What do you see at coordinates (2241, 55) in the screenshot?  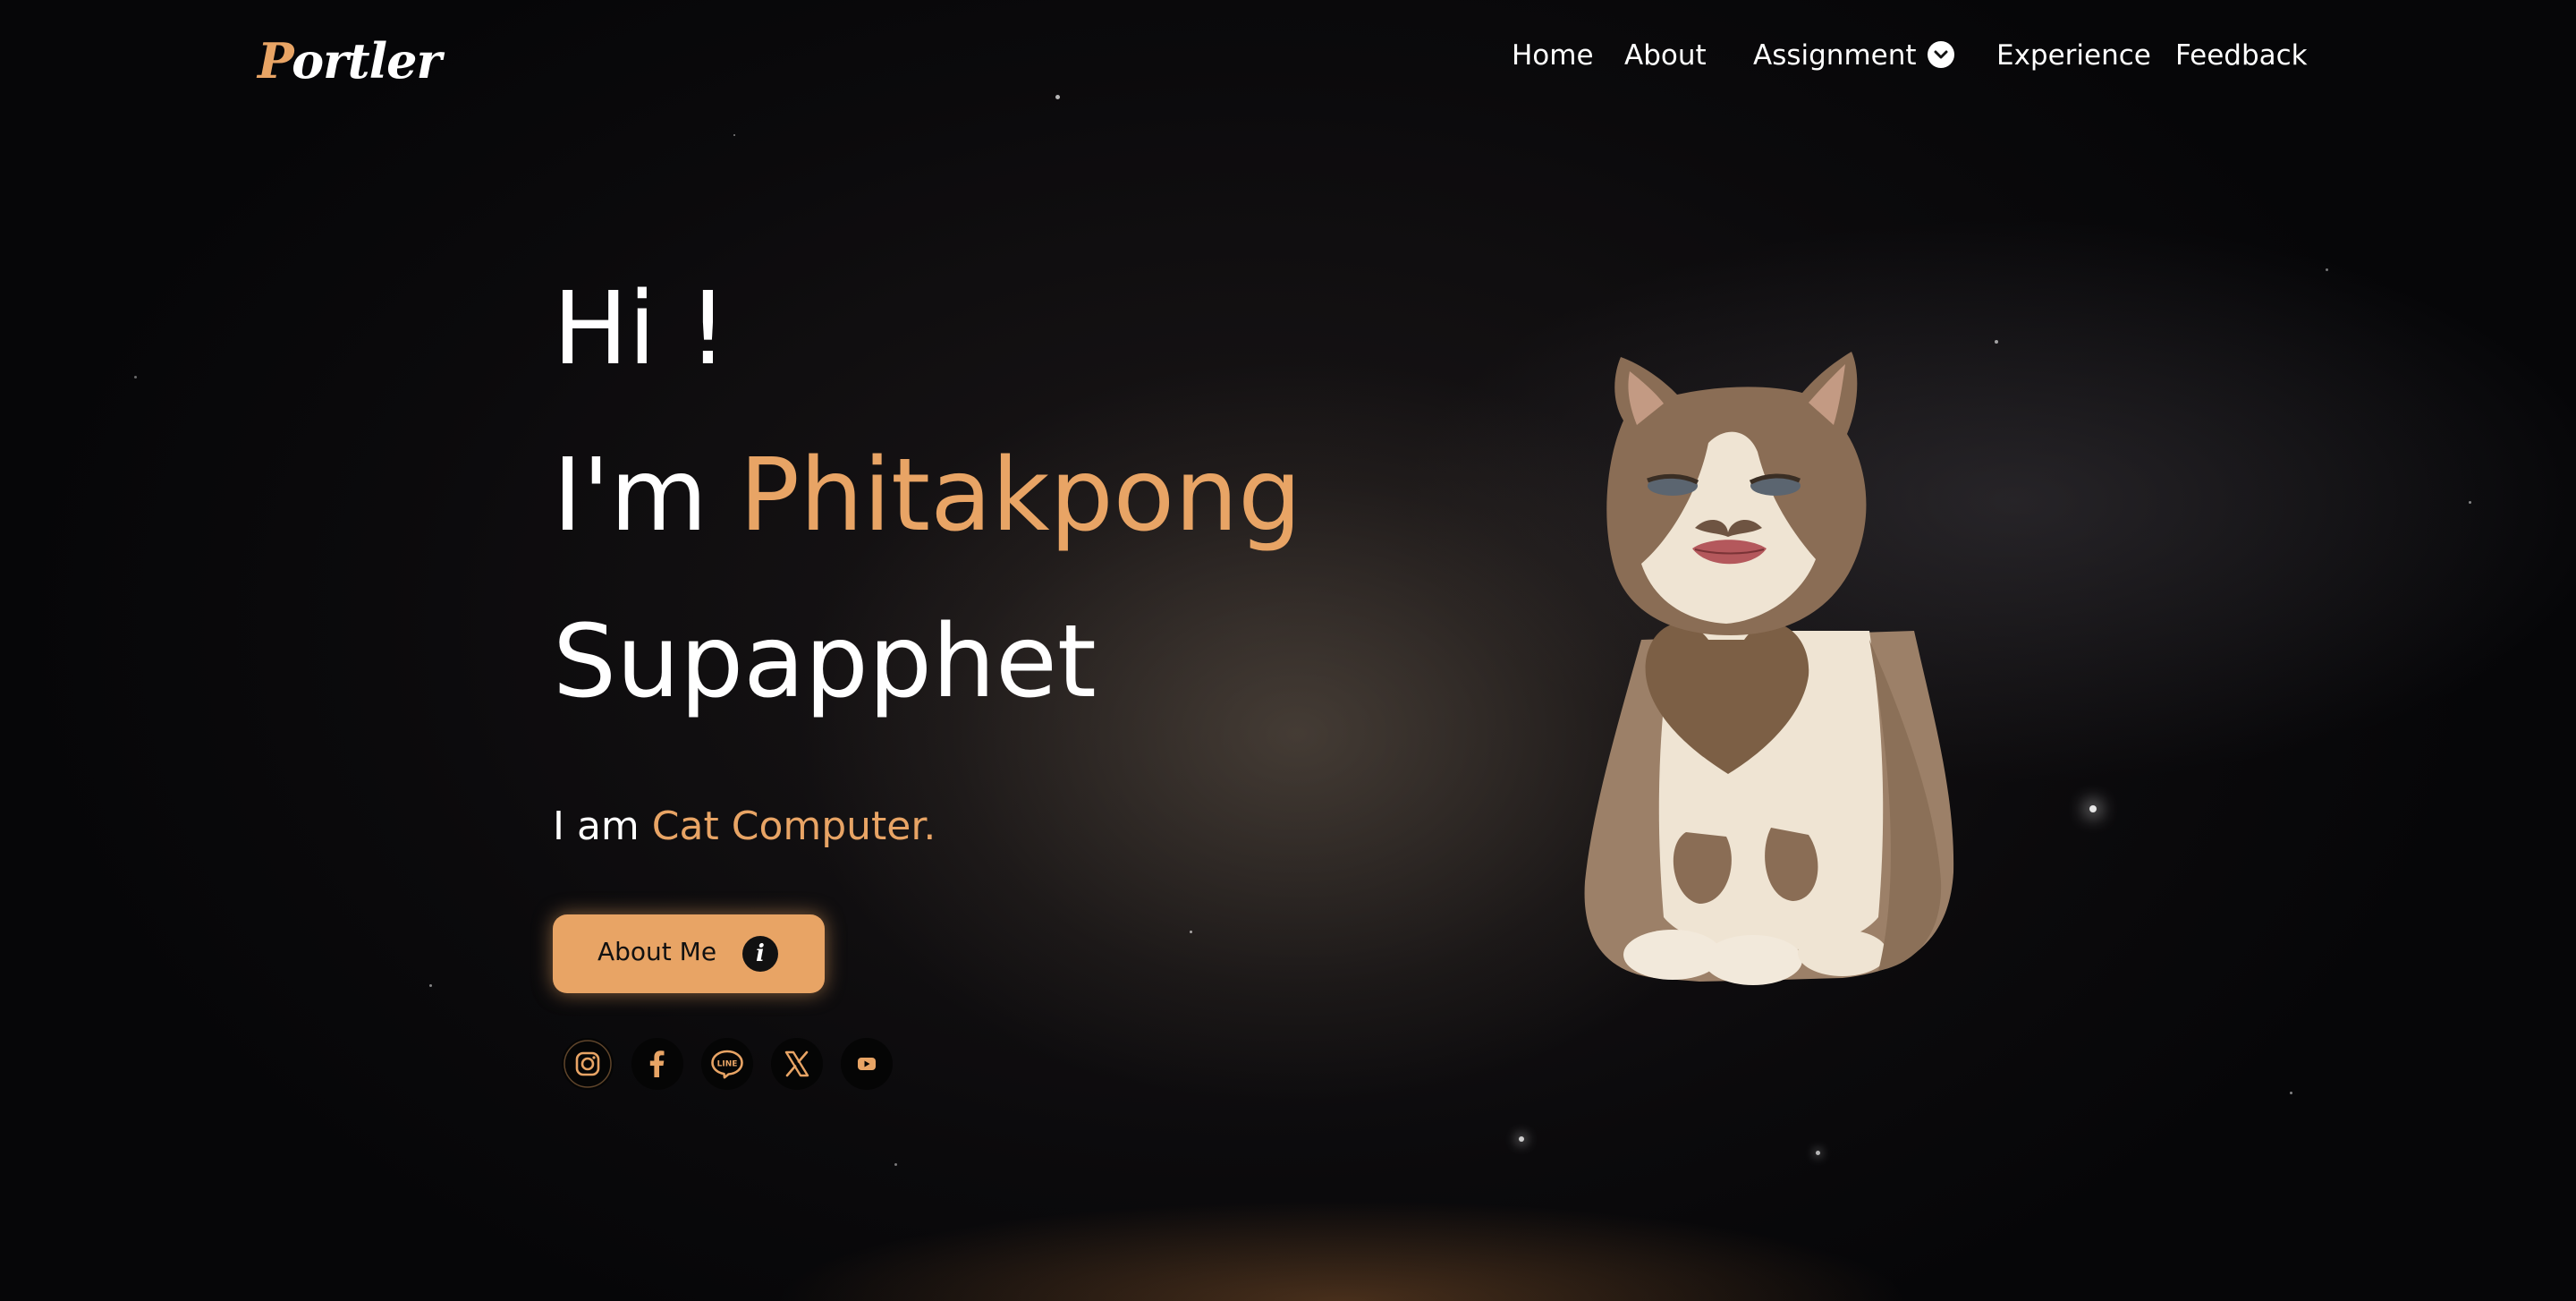 I see `nav-feedback-link: Feedback` at bounding box center [2241, 55].